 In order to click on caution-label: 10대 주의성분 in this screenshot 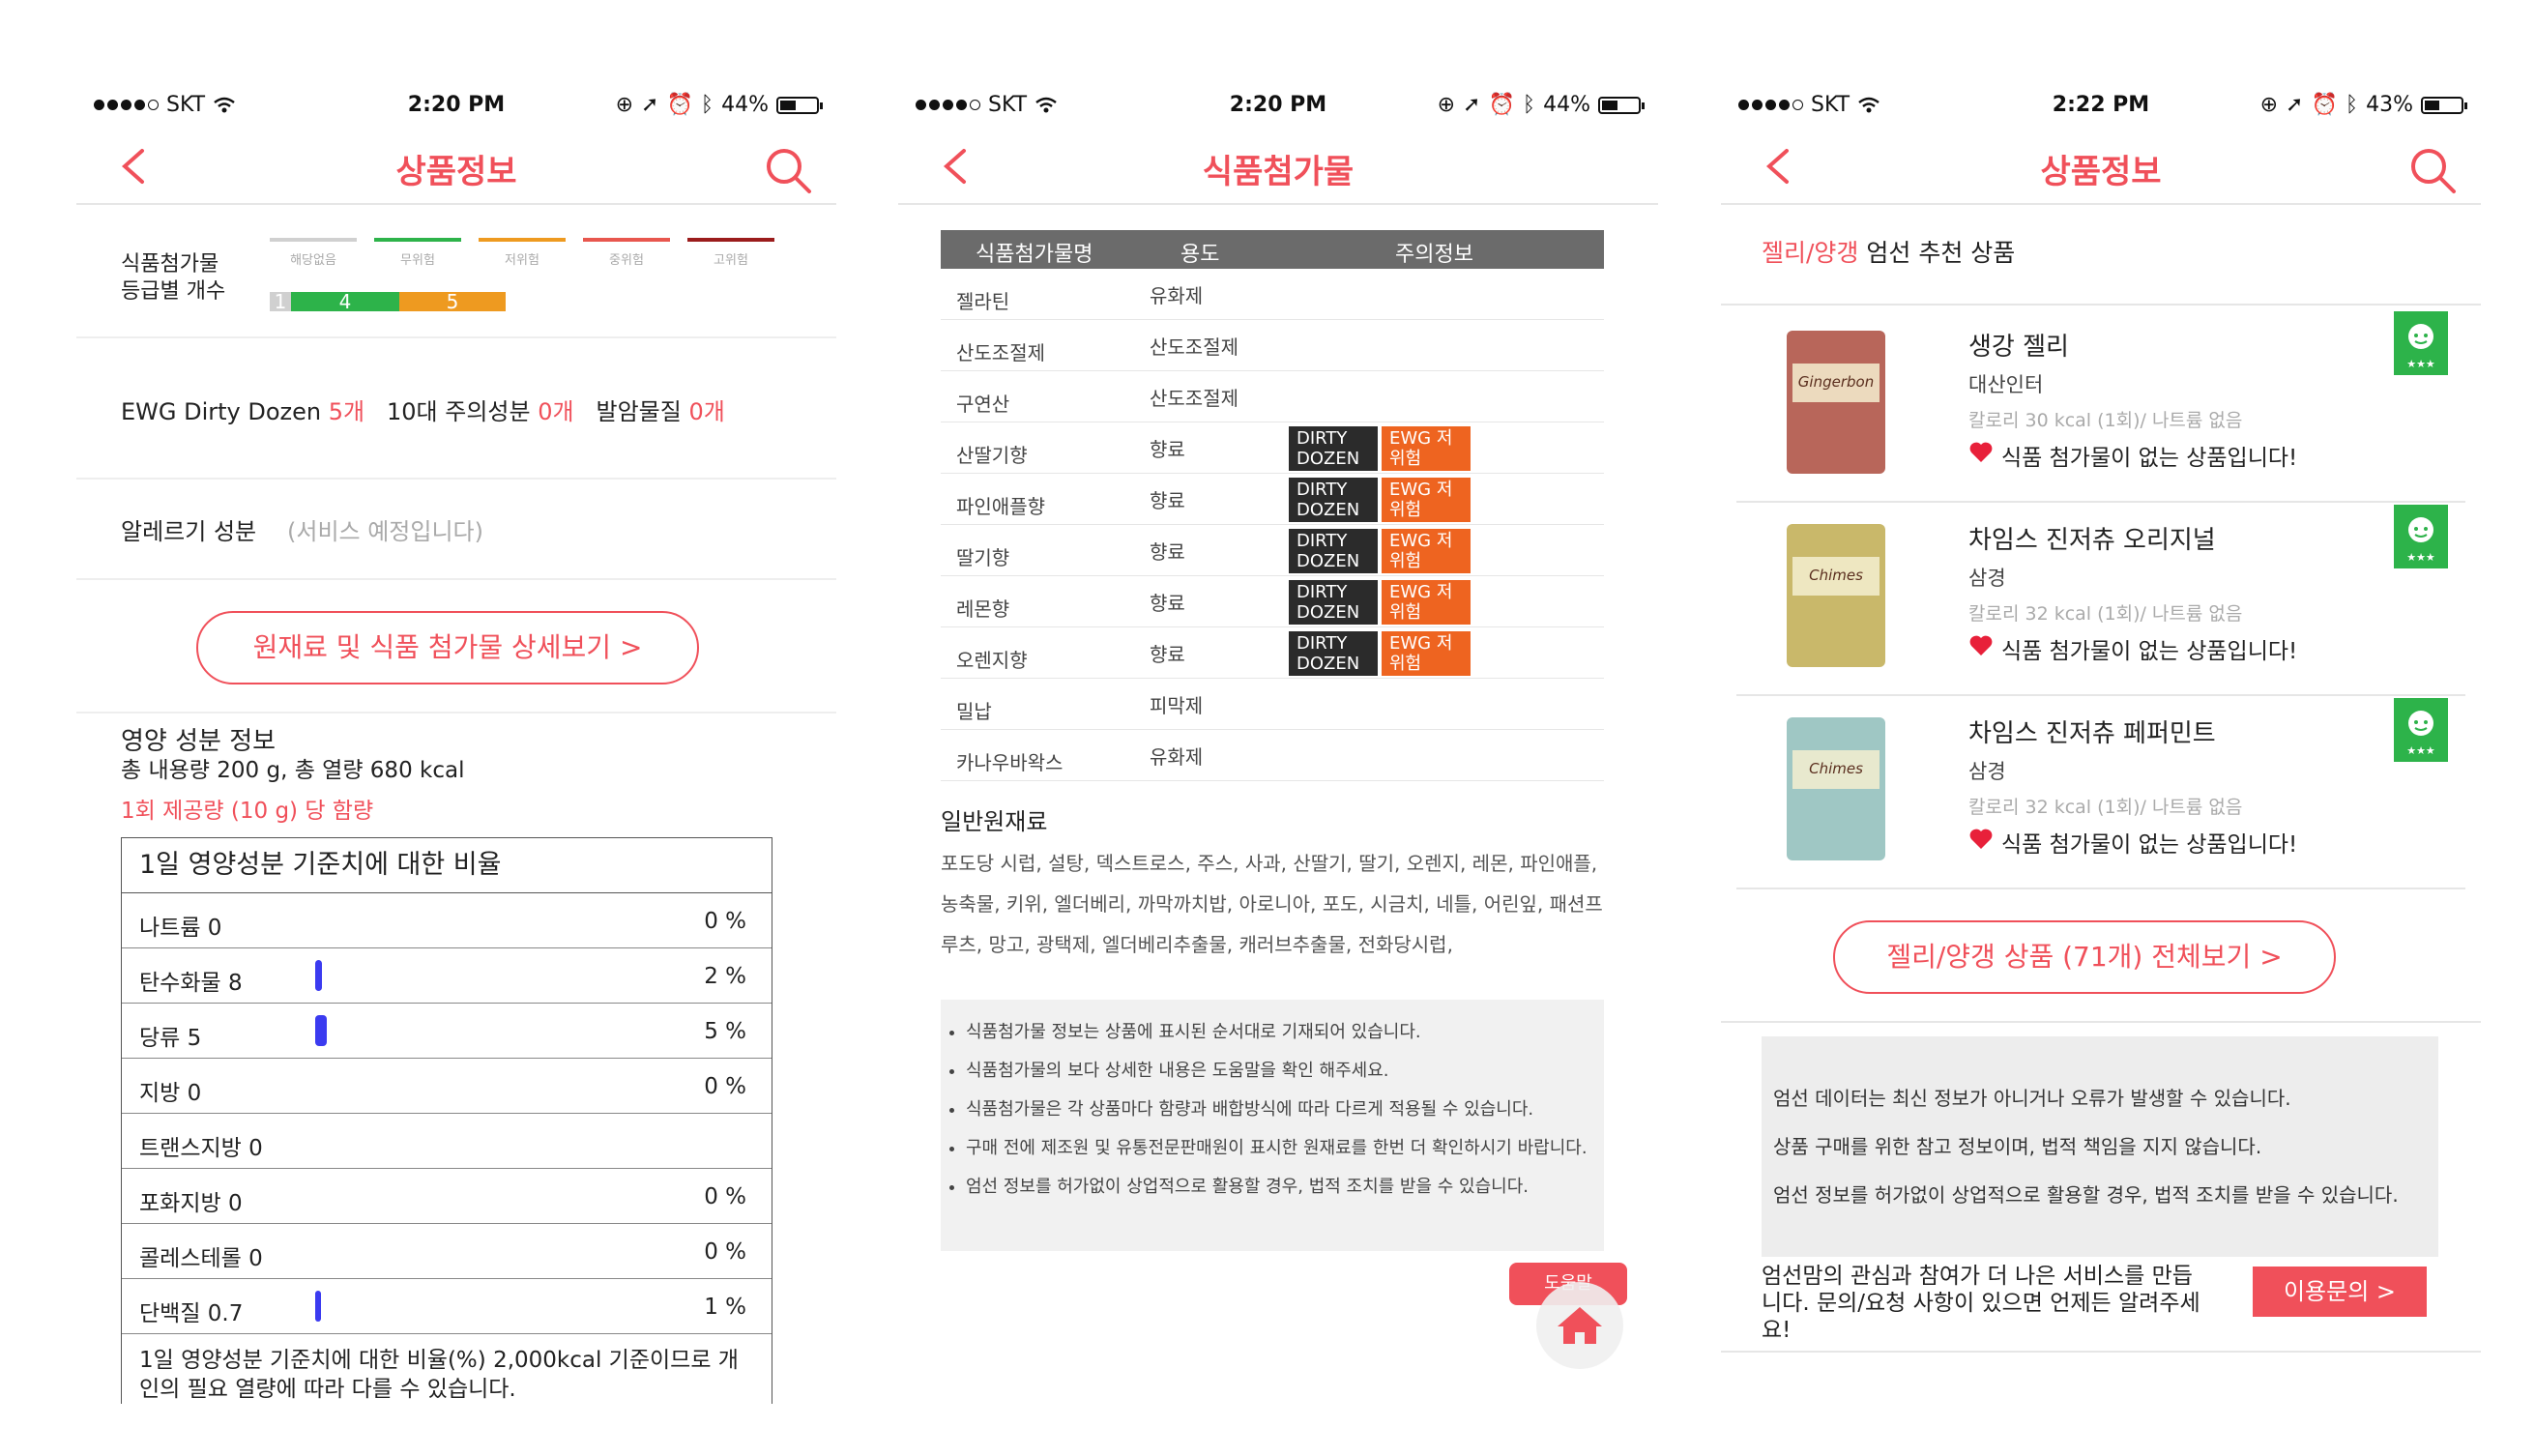, I will do `click(459, 412)`.